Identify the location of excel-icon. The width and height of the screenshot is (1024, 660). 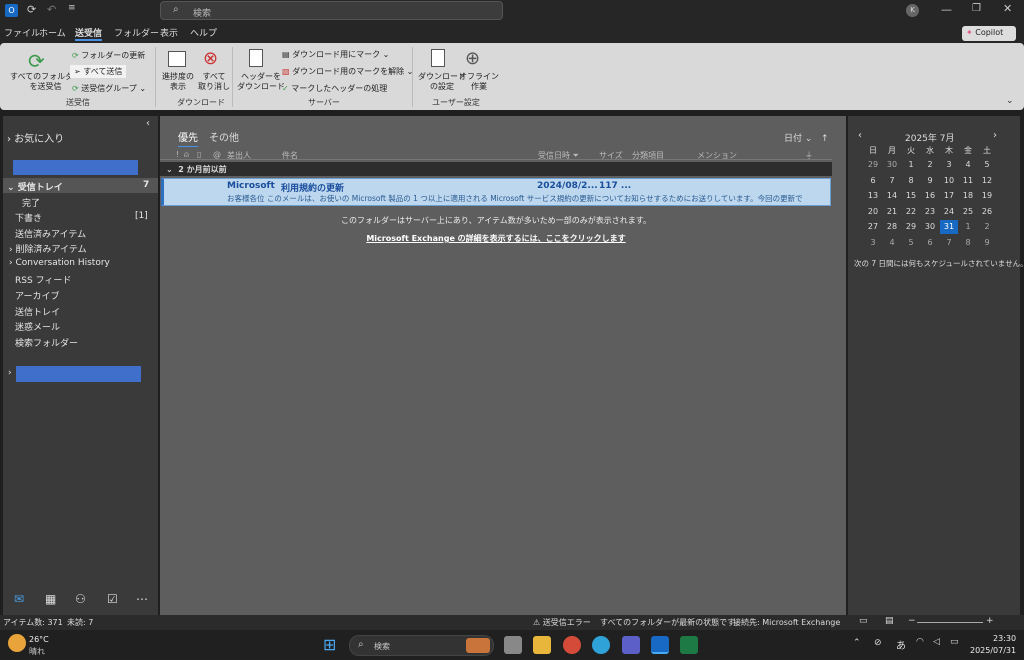
(689, 645).